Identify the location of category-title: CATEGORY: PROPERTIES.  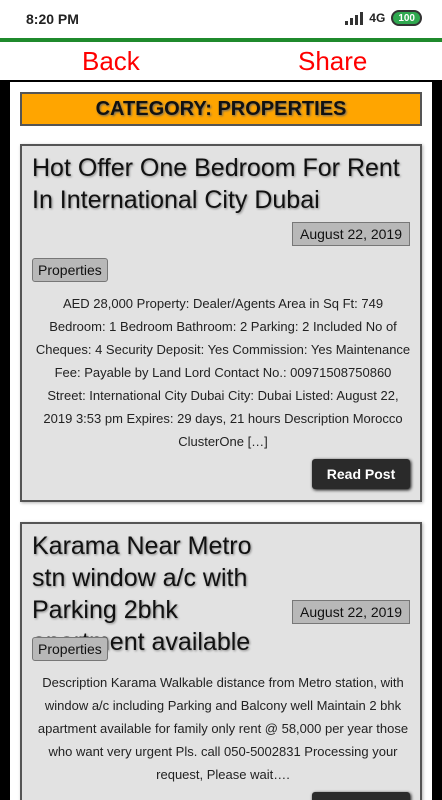
(221, 109).